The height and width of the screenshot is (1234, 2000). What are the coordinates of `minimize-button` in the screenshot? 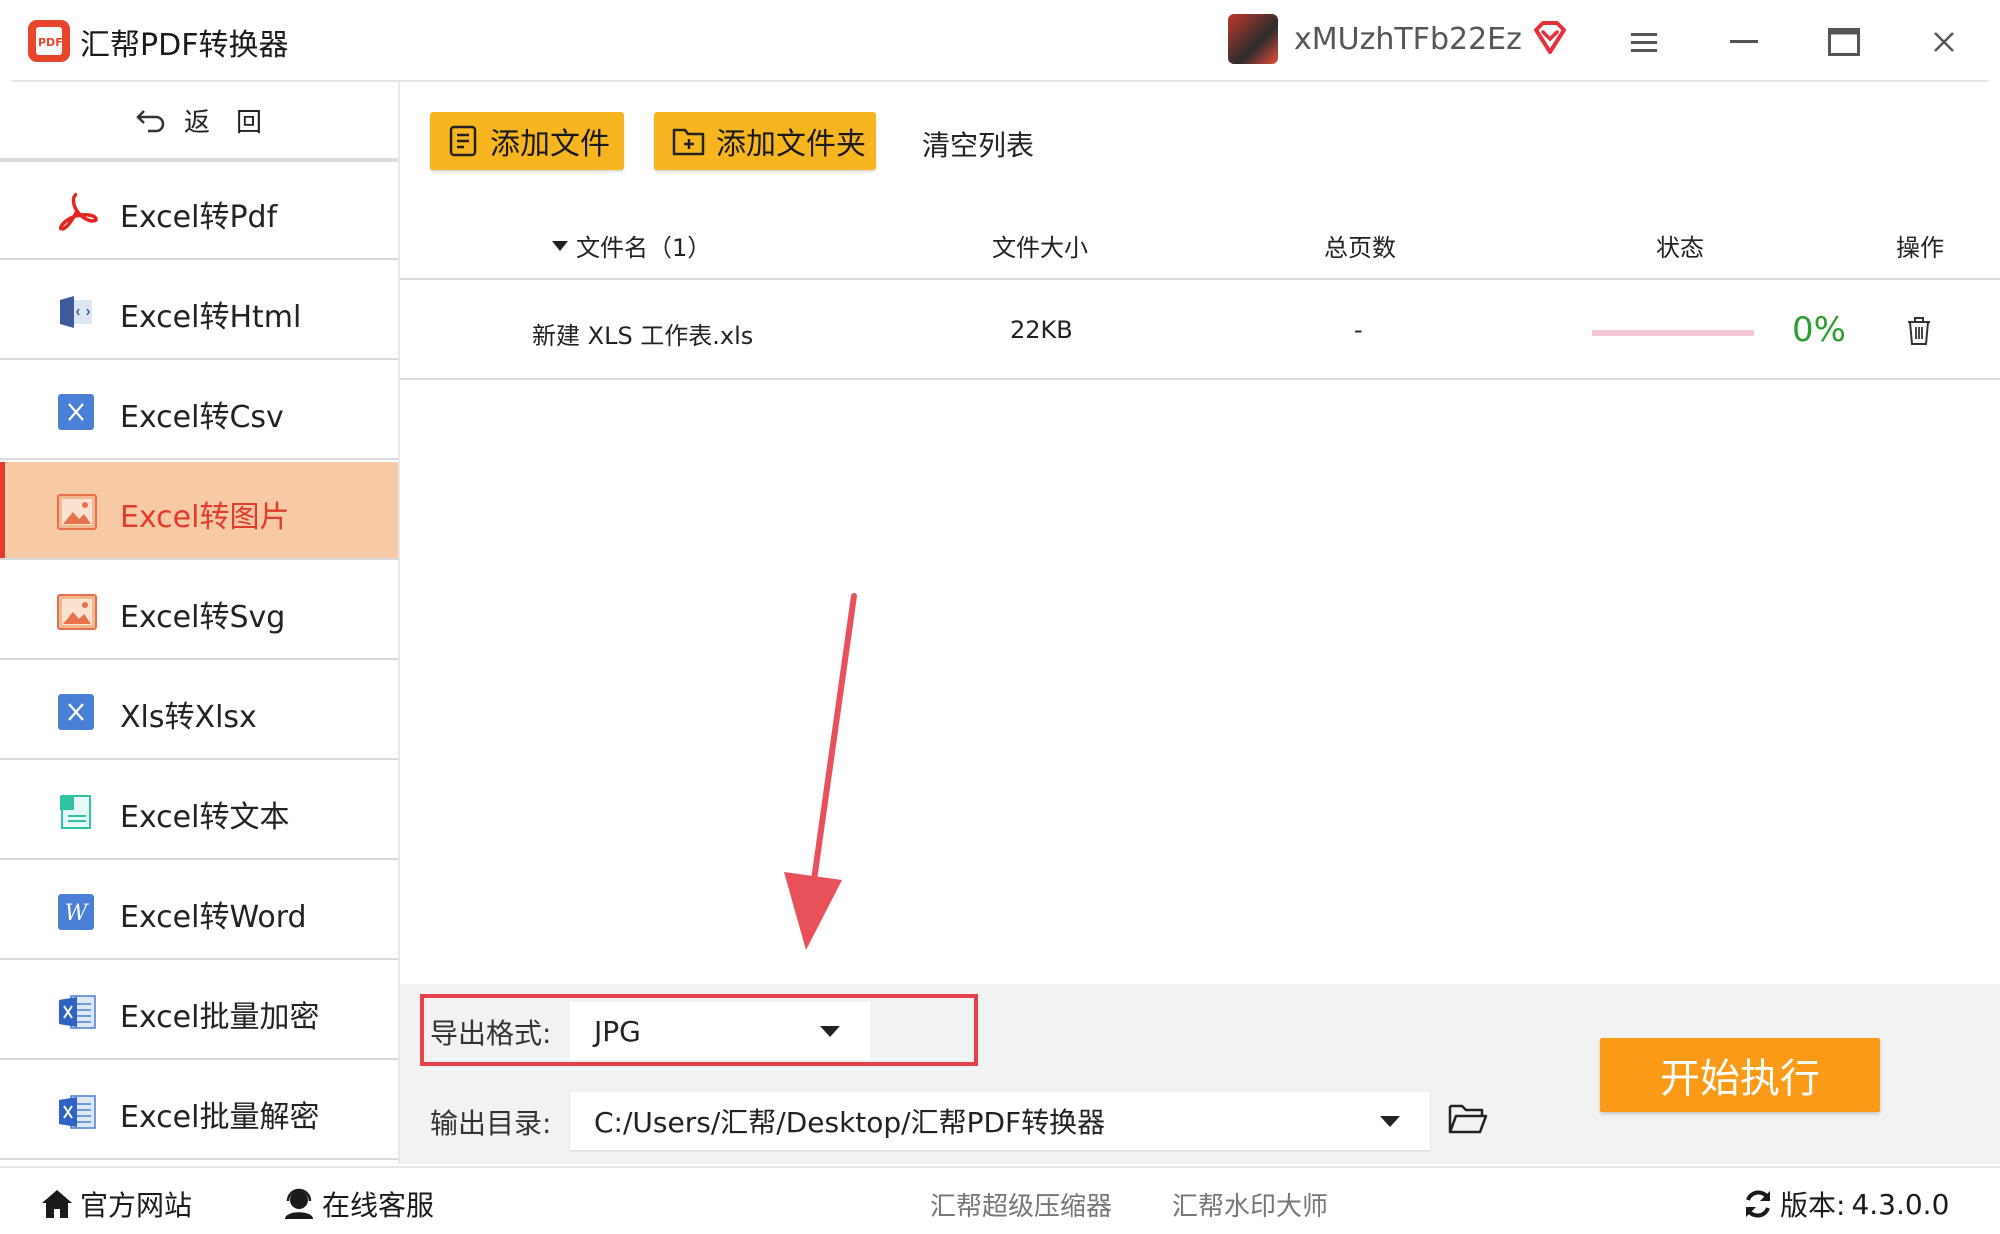 It's located at (1744, 42).